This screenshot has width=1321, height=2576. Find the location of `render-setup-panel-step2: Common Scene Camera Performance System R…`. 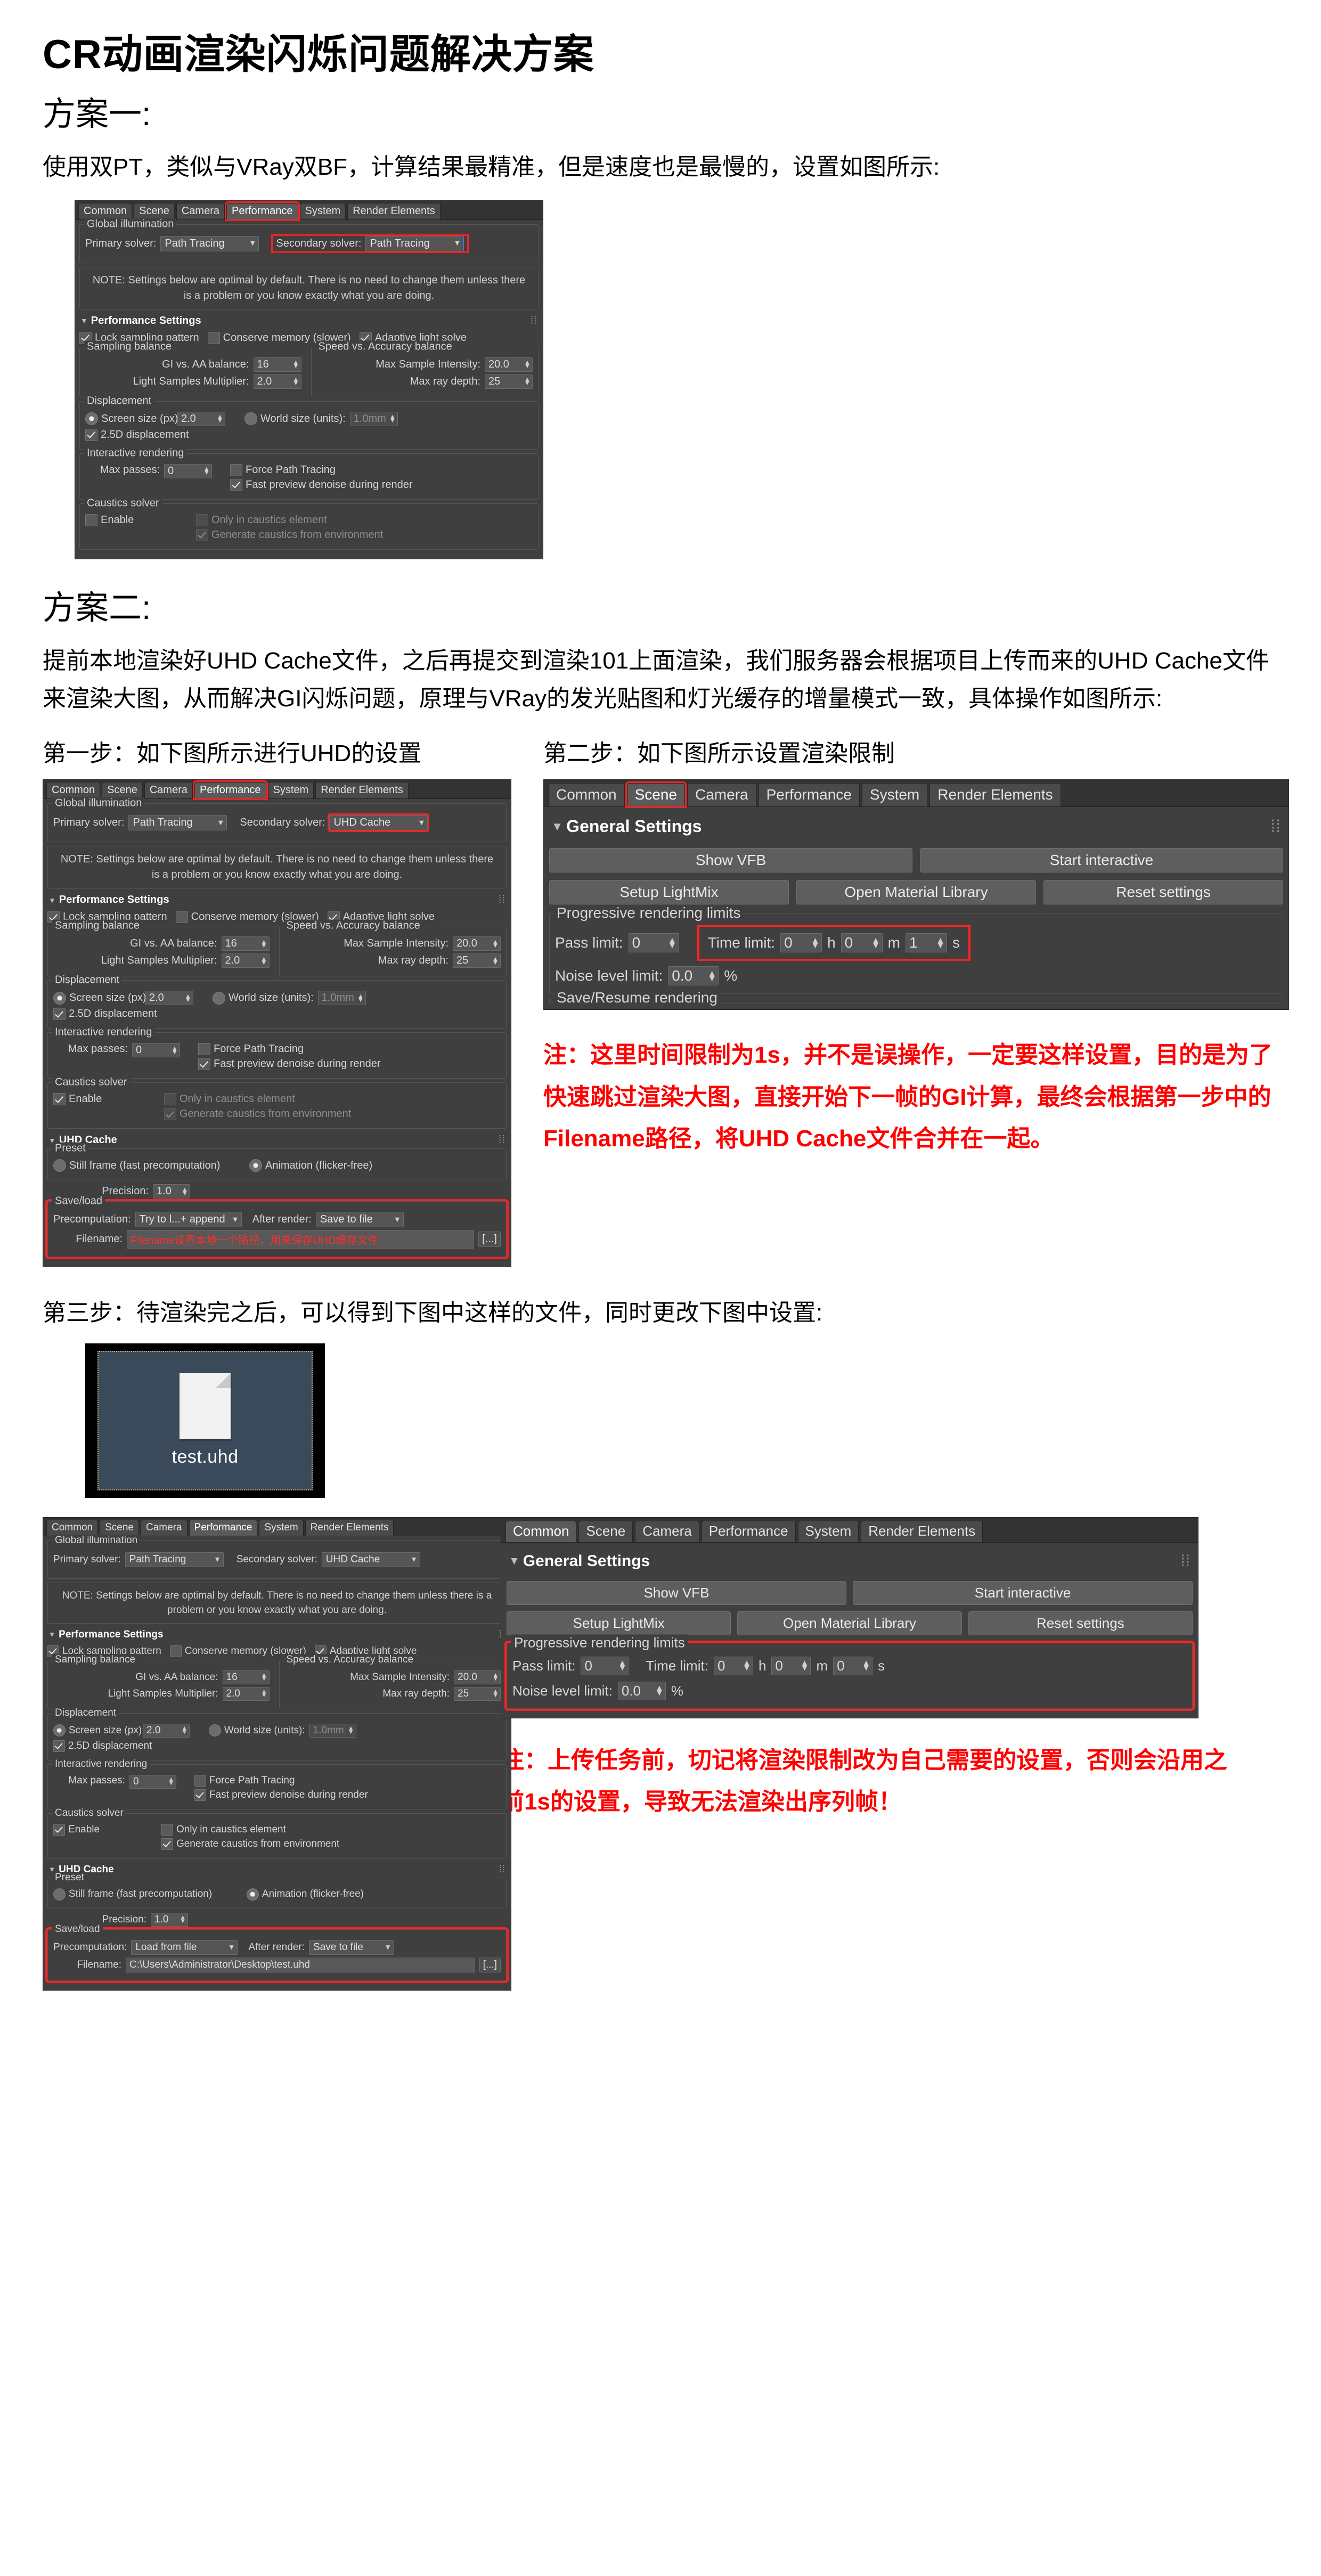

render-setup-panel-step2: Common Scene Camera Performance System R… is located at coordinates (916, 895).